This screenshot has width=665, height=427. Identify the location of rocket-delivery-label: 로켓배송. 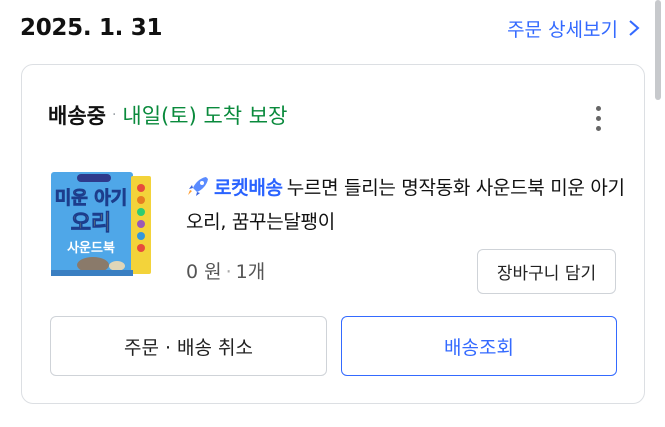
(248, 188).